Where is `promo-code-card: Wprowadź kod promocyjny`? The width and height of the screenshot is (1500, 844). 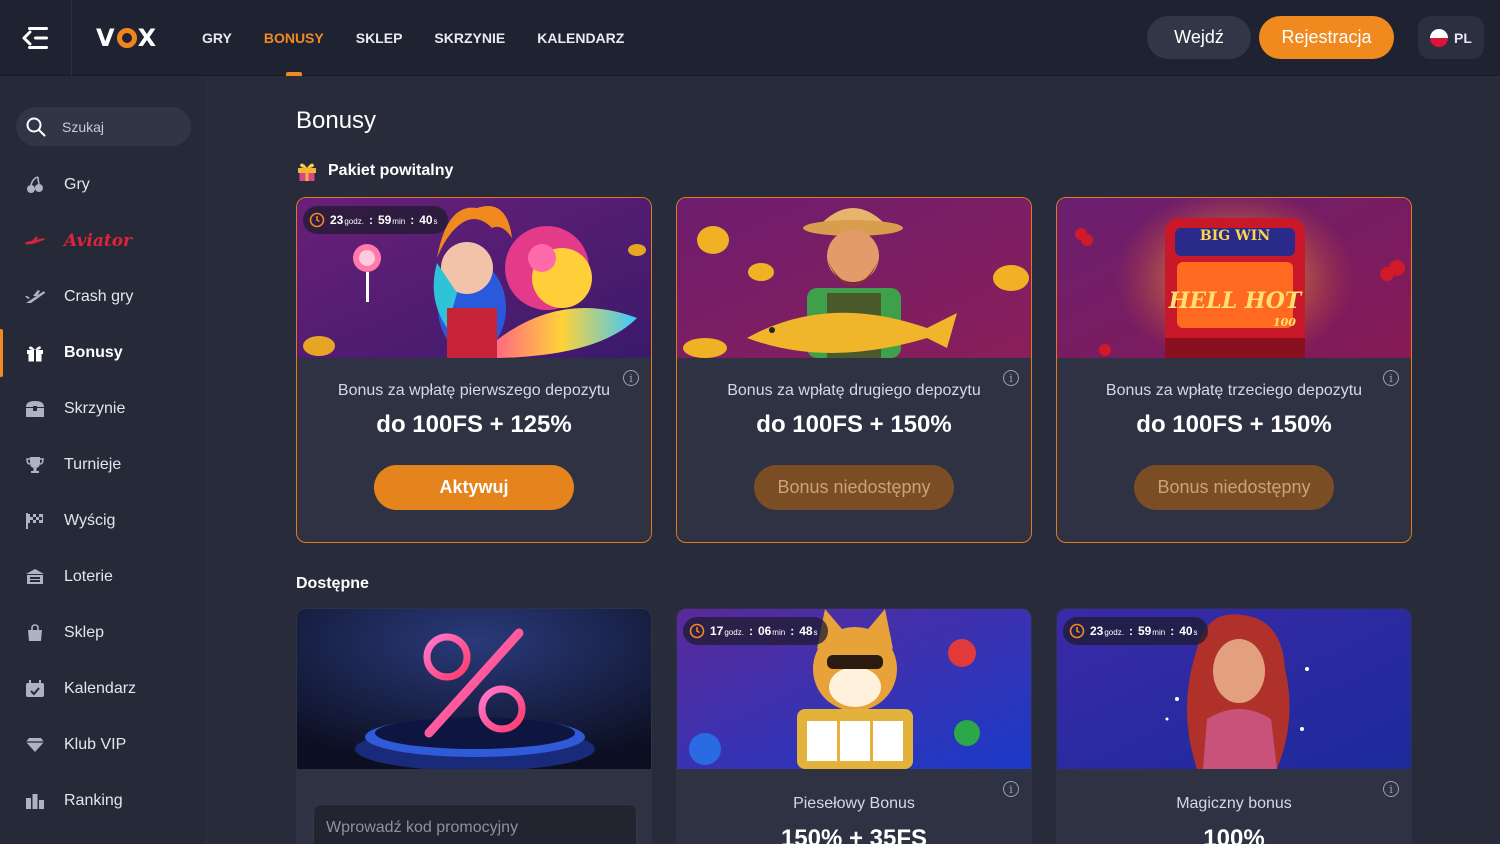 promo-code-card: Wprowadź kod promocyjny is located at coordinates (474, 726).